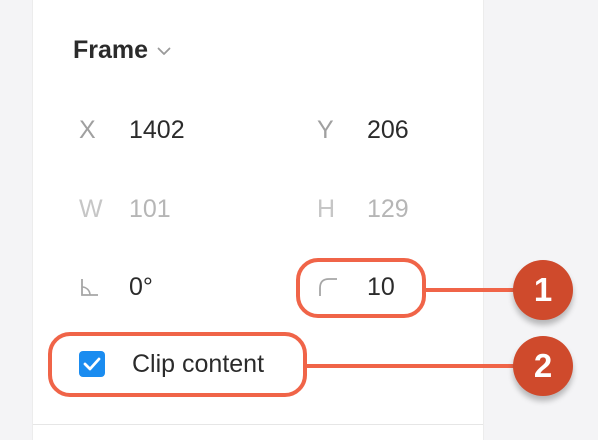 This screenshot has height=440, width=598. What do you see at coordinates (141, 287) in the screenshot?
I see `rotation-value: 0°` at bounding box center [141, 287].